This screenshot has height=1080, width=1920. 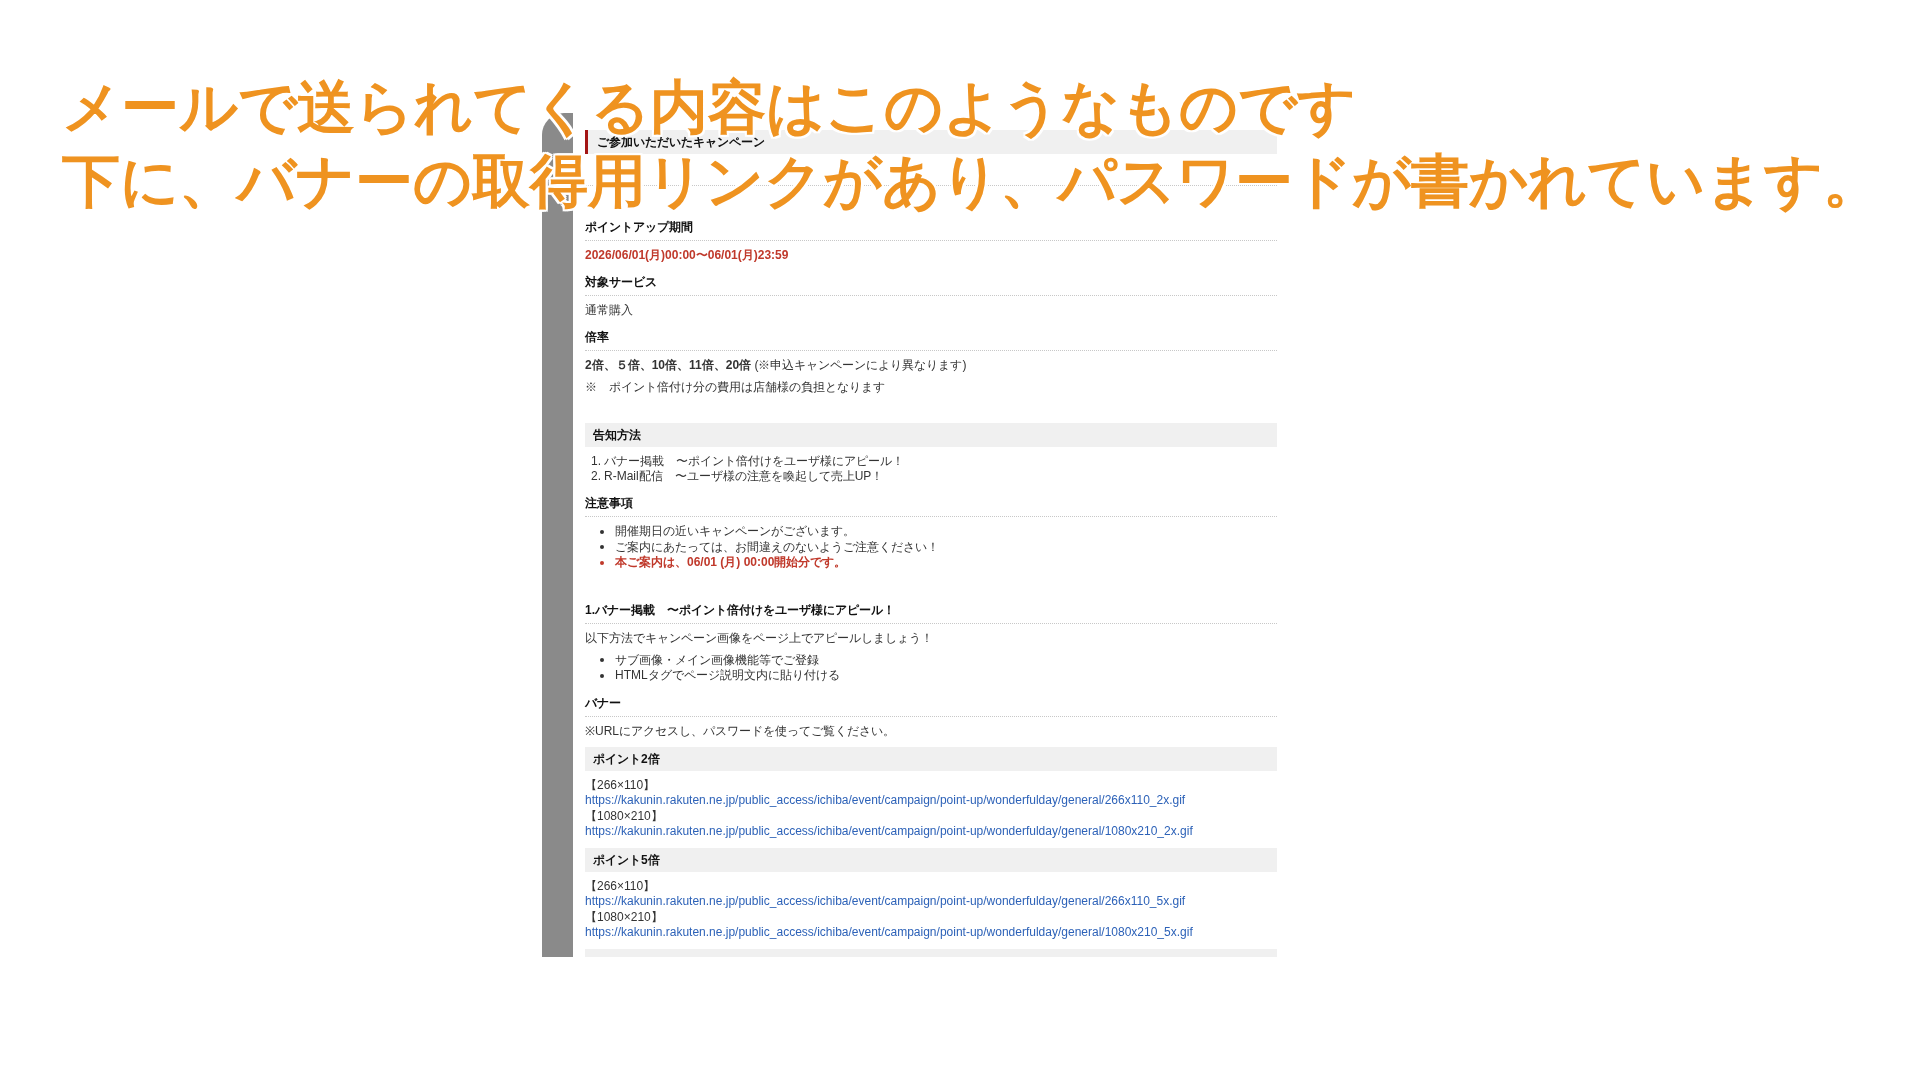 I want to click on body-text: 以下方法でキャンペーン画像をページ上でアピールしましょう！, so click(x=759, y=638).